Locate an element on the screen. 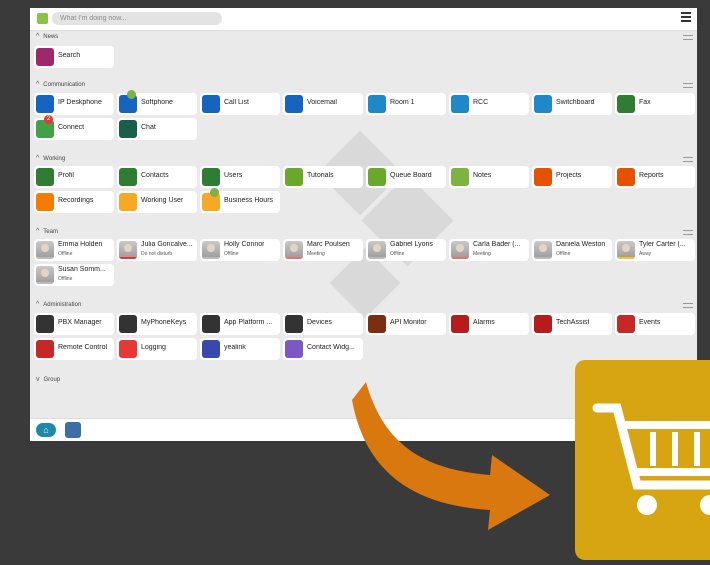 Image resolution: width=710 pixels, height=565 pixels. app-tile-logging: Logging is located at coordinates (157, 349).